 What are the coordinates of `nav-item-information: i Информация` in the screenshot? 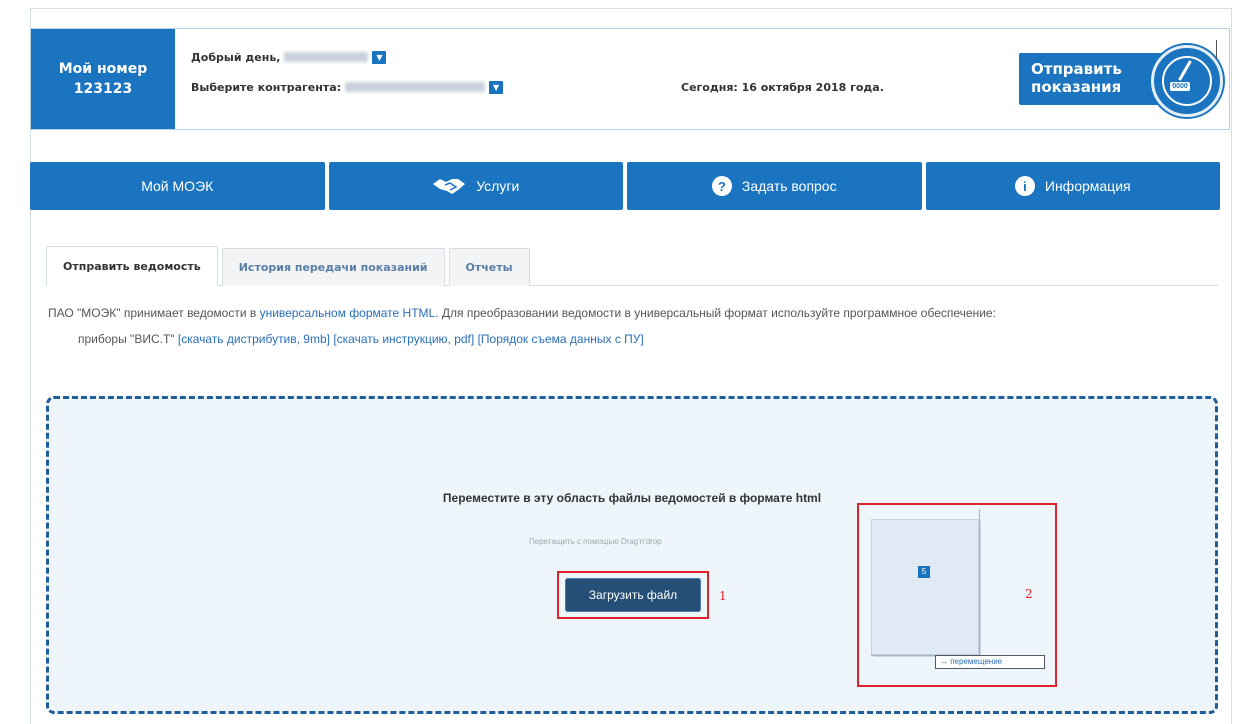 It's located at (1072, 186).